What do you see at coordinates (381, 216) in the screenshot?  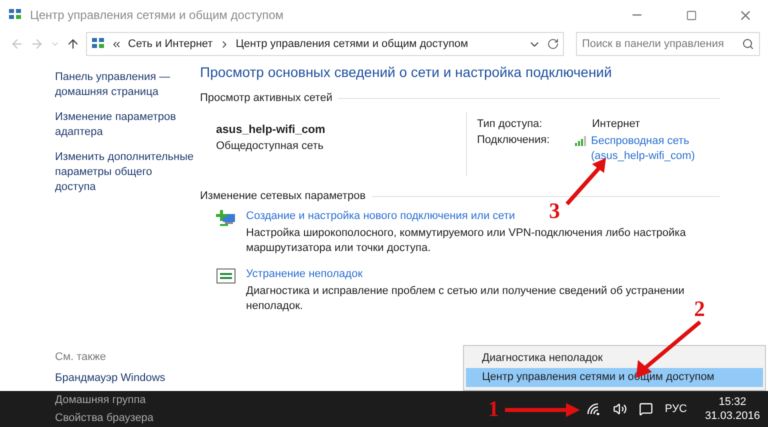 I see `task-link: Создание и настройка нового подключения или сети` at bounding box center [381, 216].